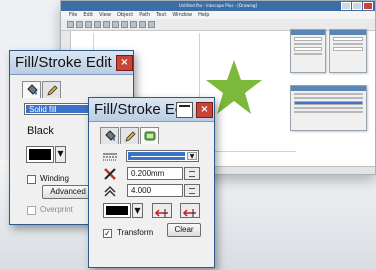 The image size is (376, 270). I want to click on miter-limit-icon, so click(110, 191).